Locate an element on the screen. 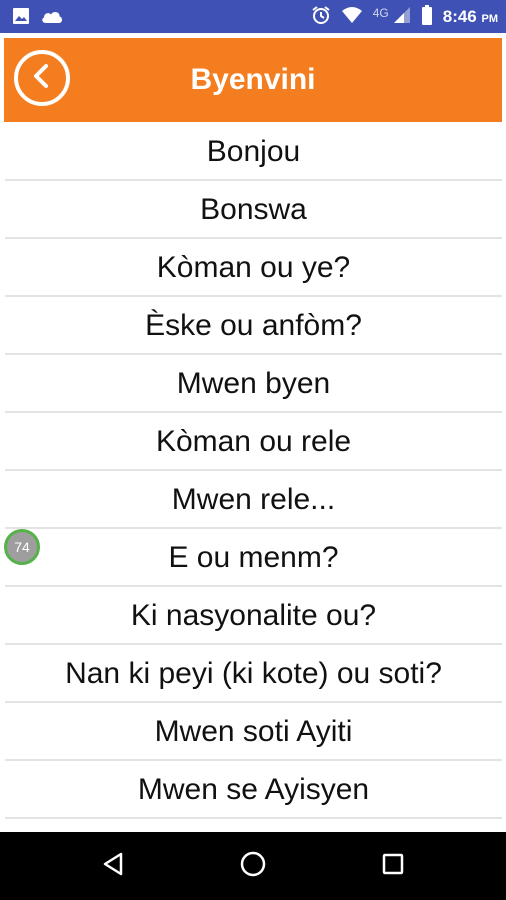  list-item: Mwen soti Ayiti is located at coordinates (253, 732).